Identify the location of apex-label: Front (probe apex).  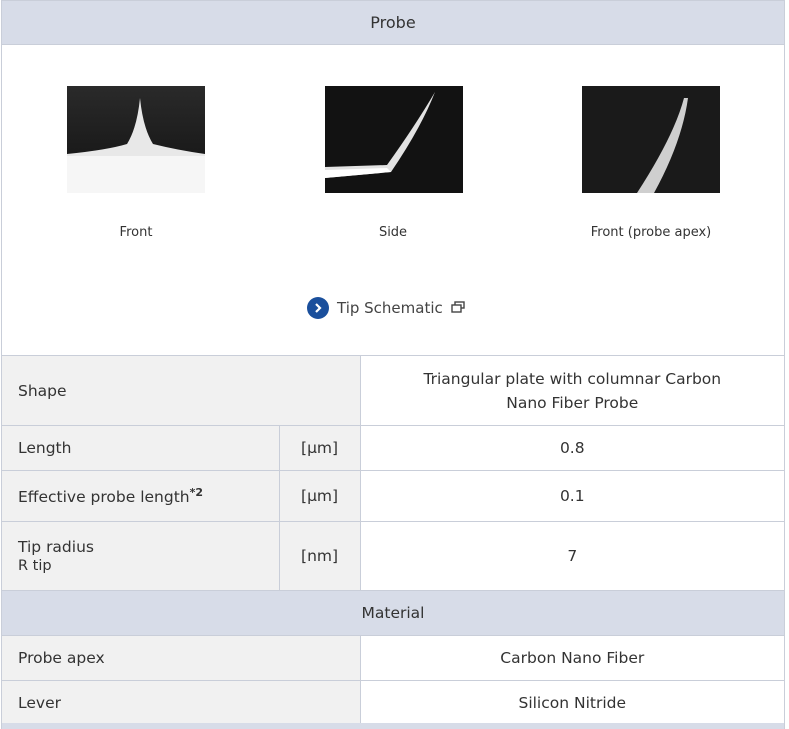
(651, 232).